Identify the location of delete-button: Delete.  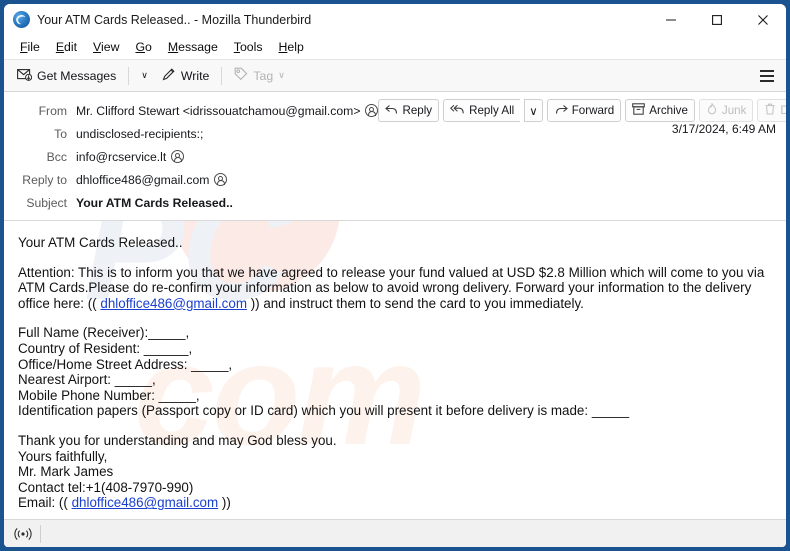
(771, 110).